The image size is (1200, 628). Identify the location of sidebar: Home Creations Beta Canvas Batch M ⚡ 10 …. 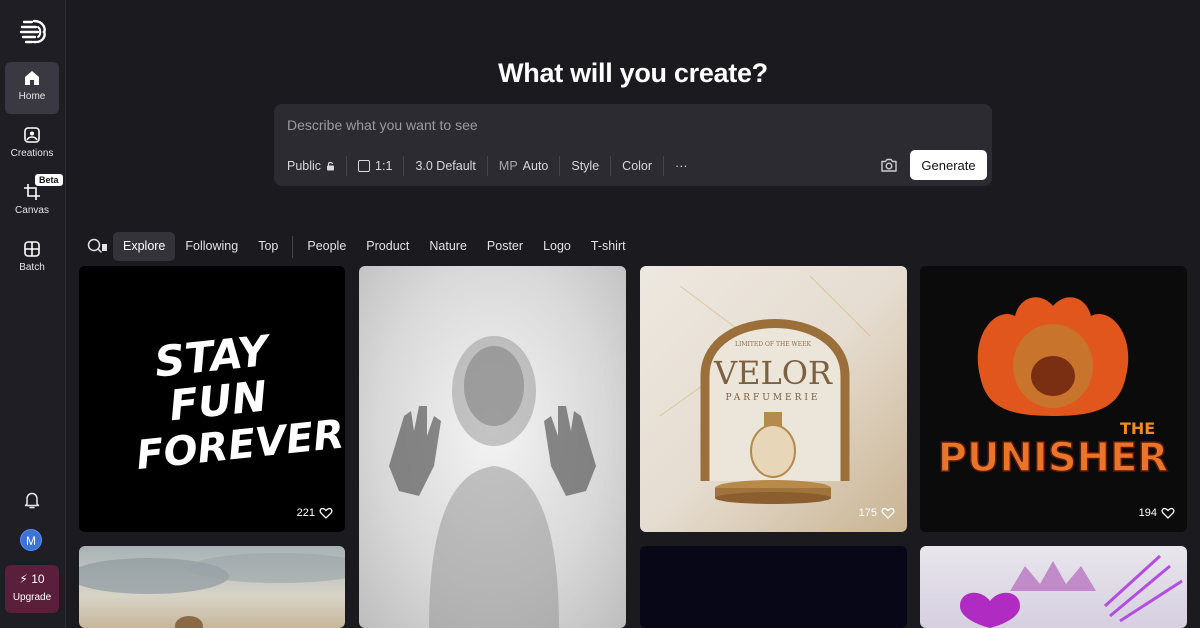
(33, 314).